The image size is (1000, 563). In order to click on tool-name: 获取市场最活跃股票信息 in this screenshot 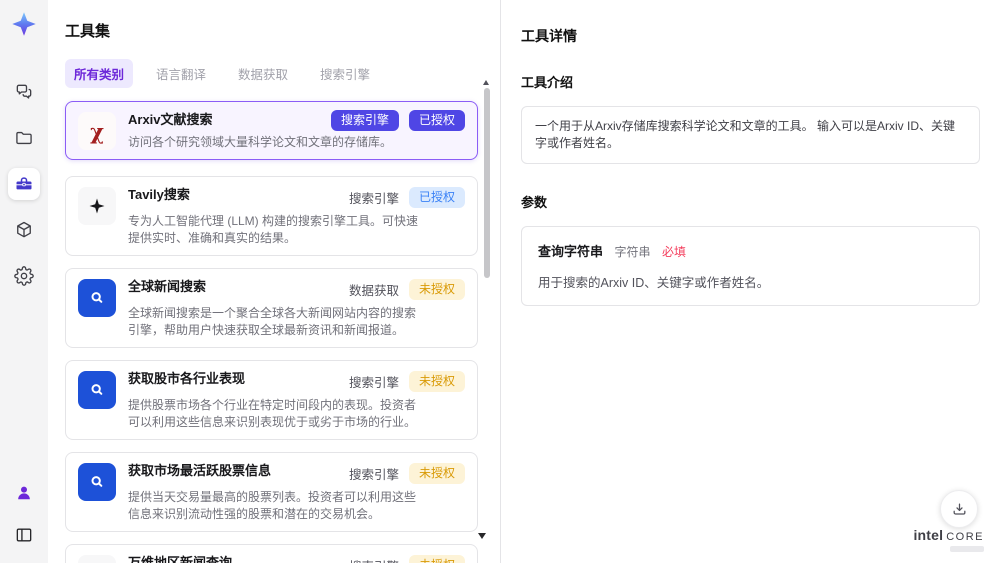, I will do `click(200, 470)`.